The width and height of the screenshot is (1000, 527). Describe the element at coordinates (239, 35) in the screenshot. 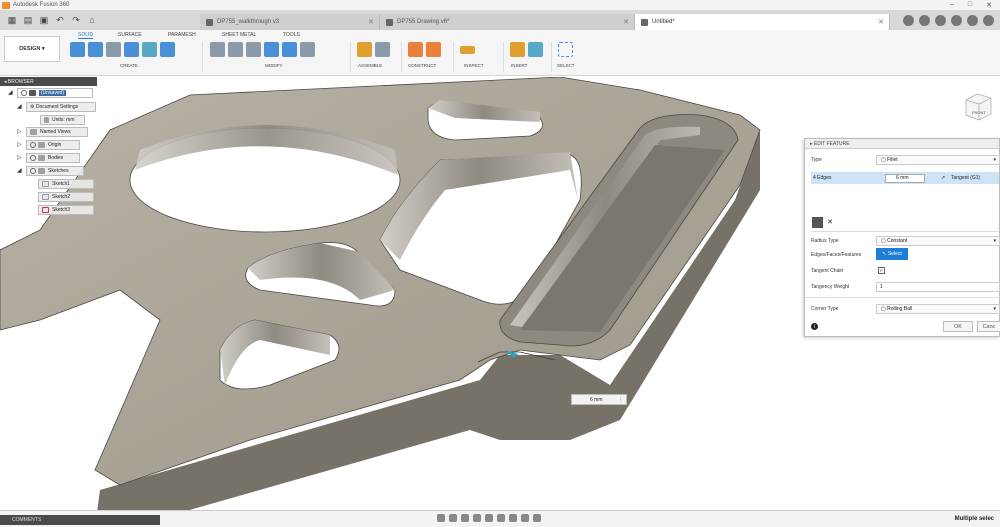

I see `tab-sheet-metal: SHEET METAL` at that location.